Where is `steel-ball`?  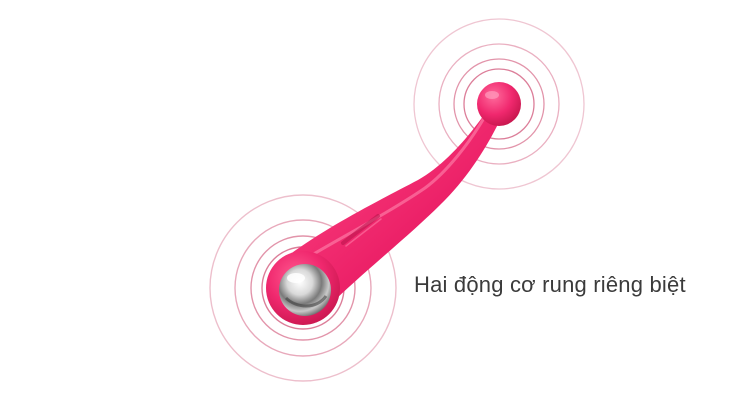
steel-ball is located at coordinates (305, 290).